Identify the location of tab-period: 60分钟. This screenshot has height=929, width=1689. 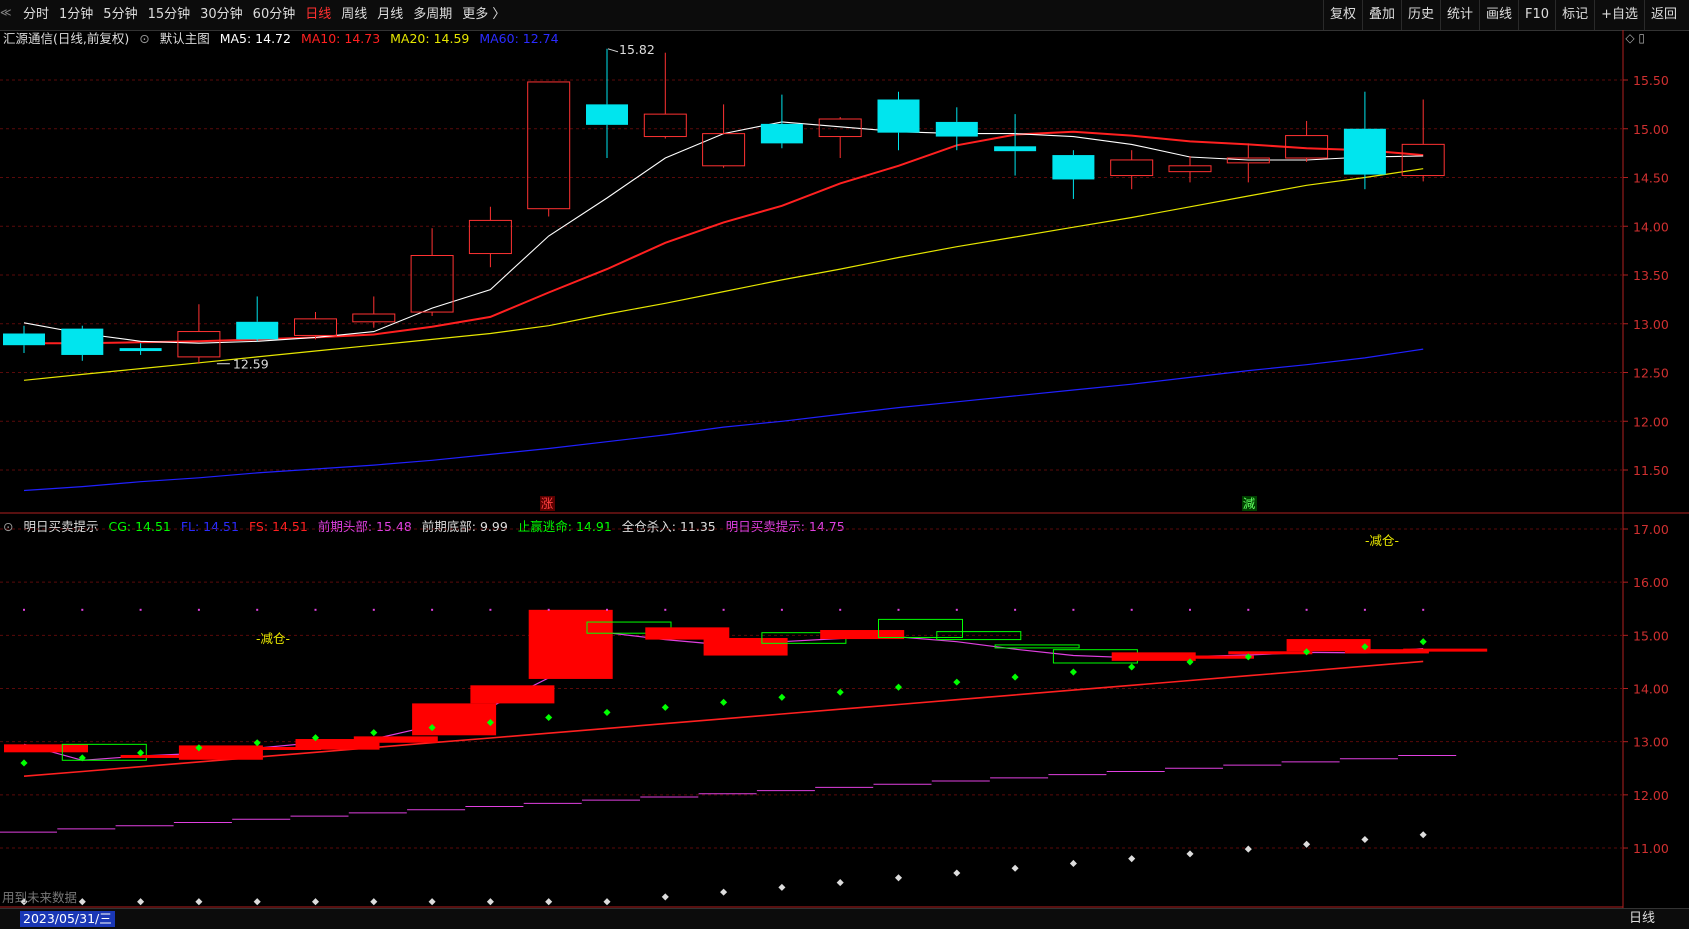
(274, 15).